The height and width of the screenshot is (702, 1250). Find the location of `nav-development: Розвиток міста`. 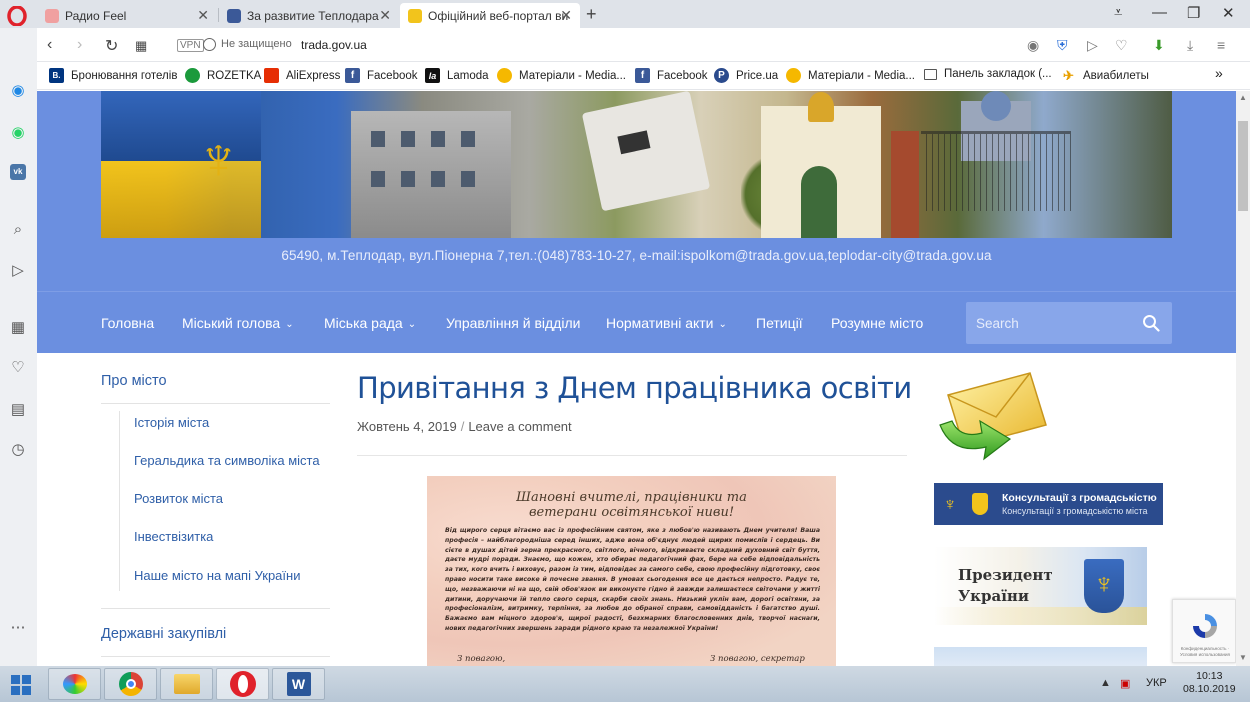

nav-development: Розвиток міста is located at coordinates (178, 498).